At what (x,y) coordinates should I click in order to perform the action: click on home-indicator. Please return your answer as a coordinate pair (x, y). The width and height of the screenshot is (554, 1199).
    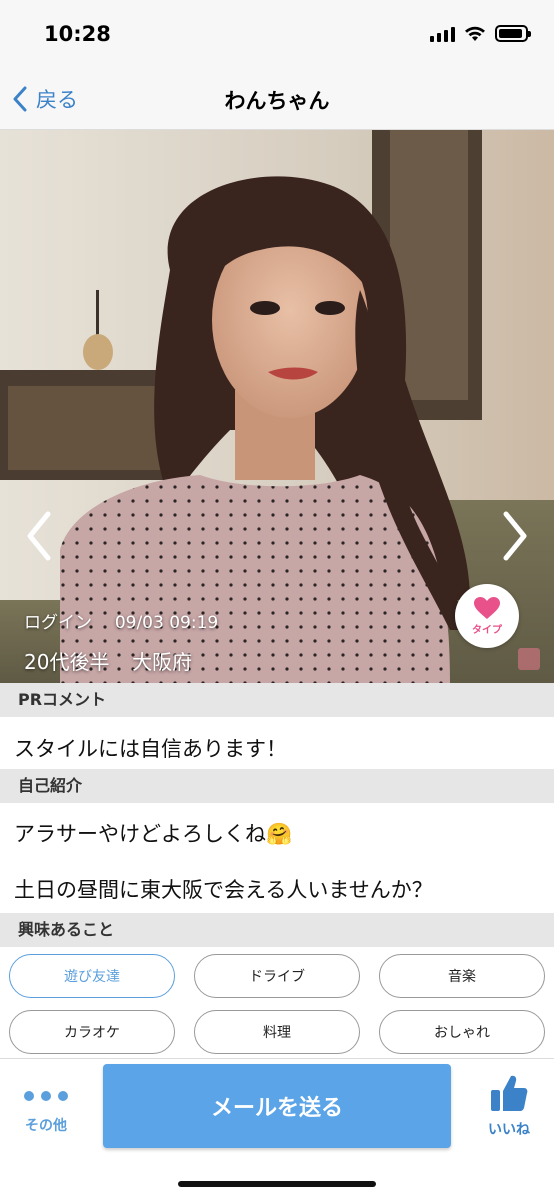
    Looking at the image, I should click on (277, 1184).